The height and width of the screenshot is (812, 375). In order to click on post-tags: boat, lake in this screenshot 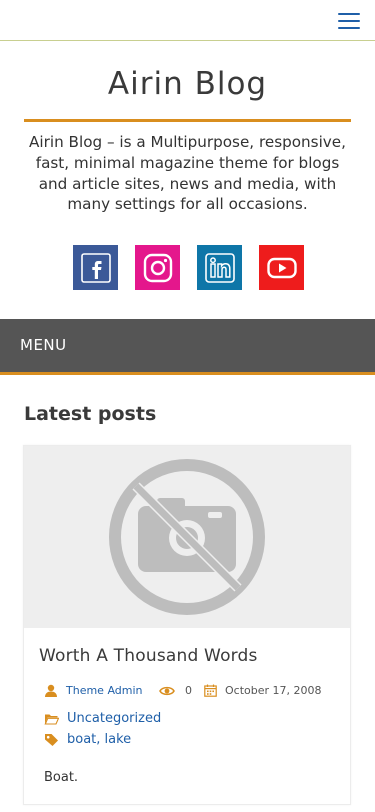, I will do `click(87, 739)`.